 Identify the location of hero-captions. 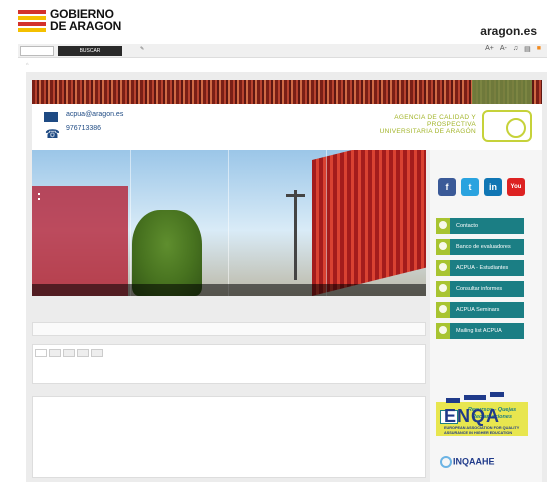
(229, 290).